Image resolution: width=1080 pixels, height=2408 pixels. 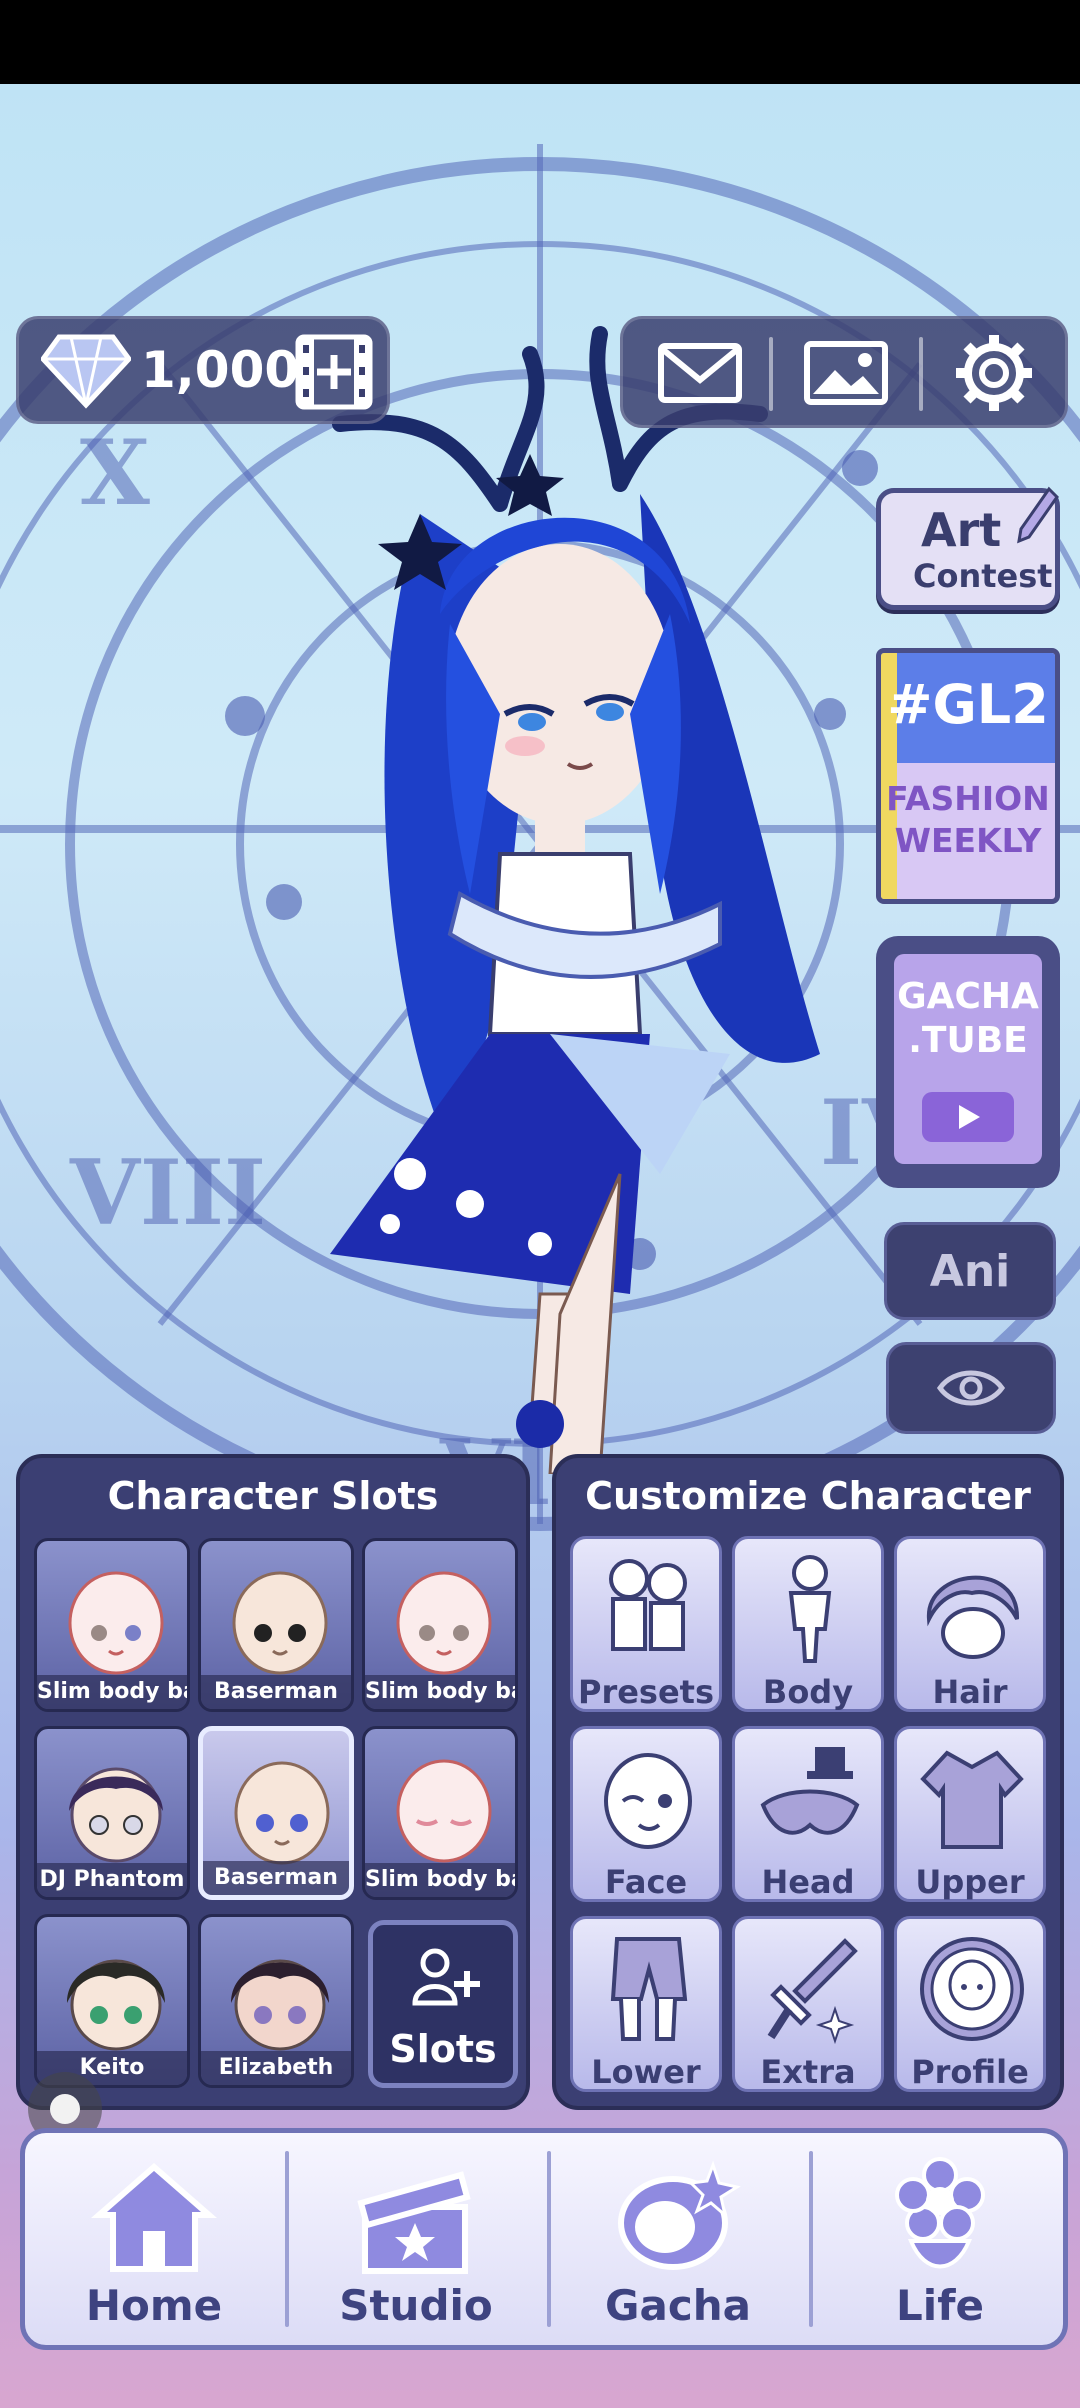 I want to click on character-slot: Baserman, so click(x=276, y=1625).